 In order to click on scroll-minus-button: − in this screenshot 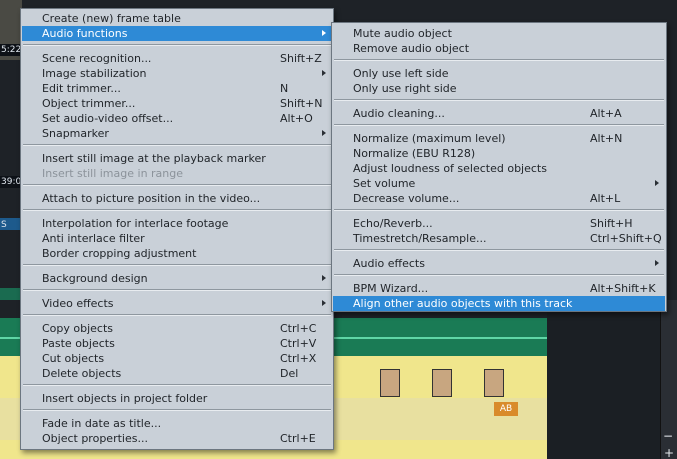, I will do `click(668, 436)`.